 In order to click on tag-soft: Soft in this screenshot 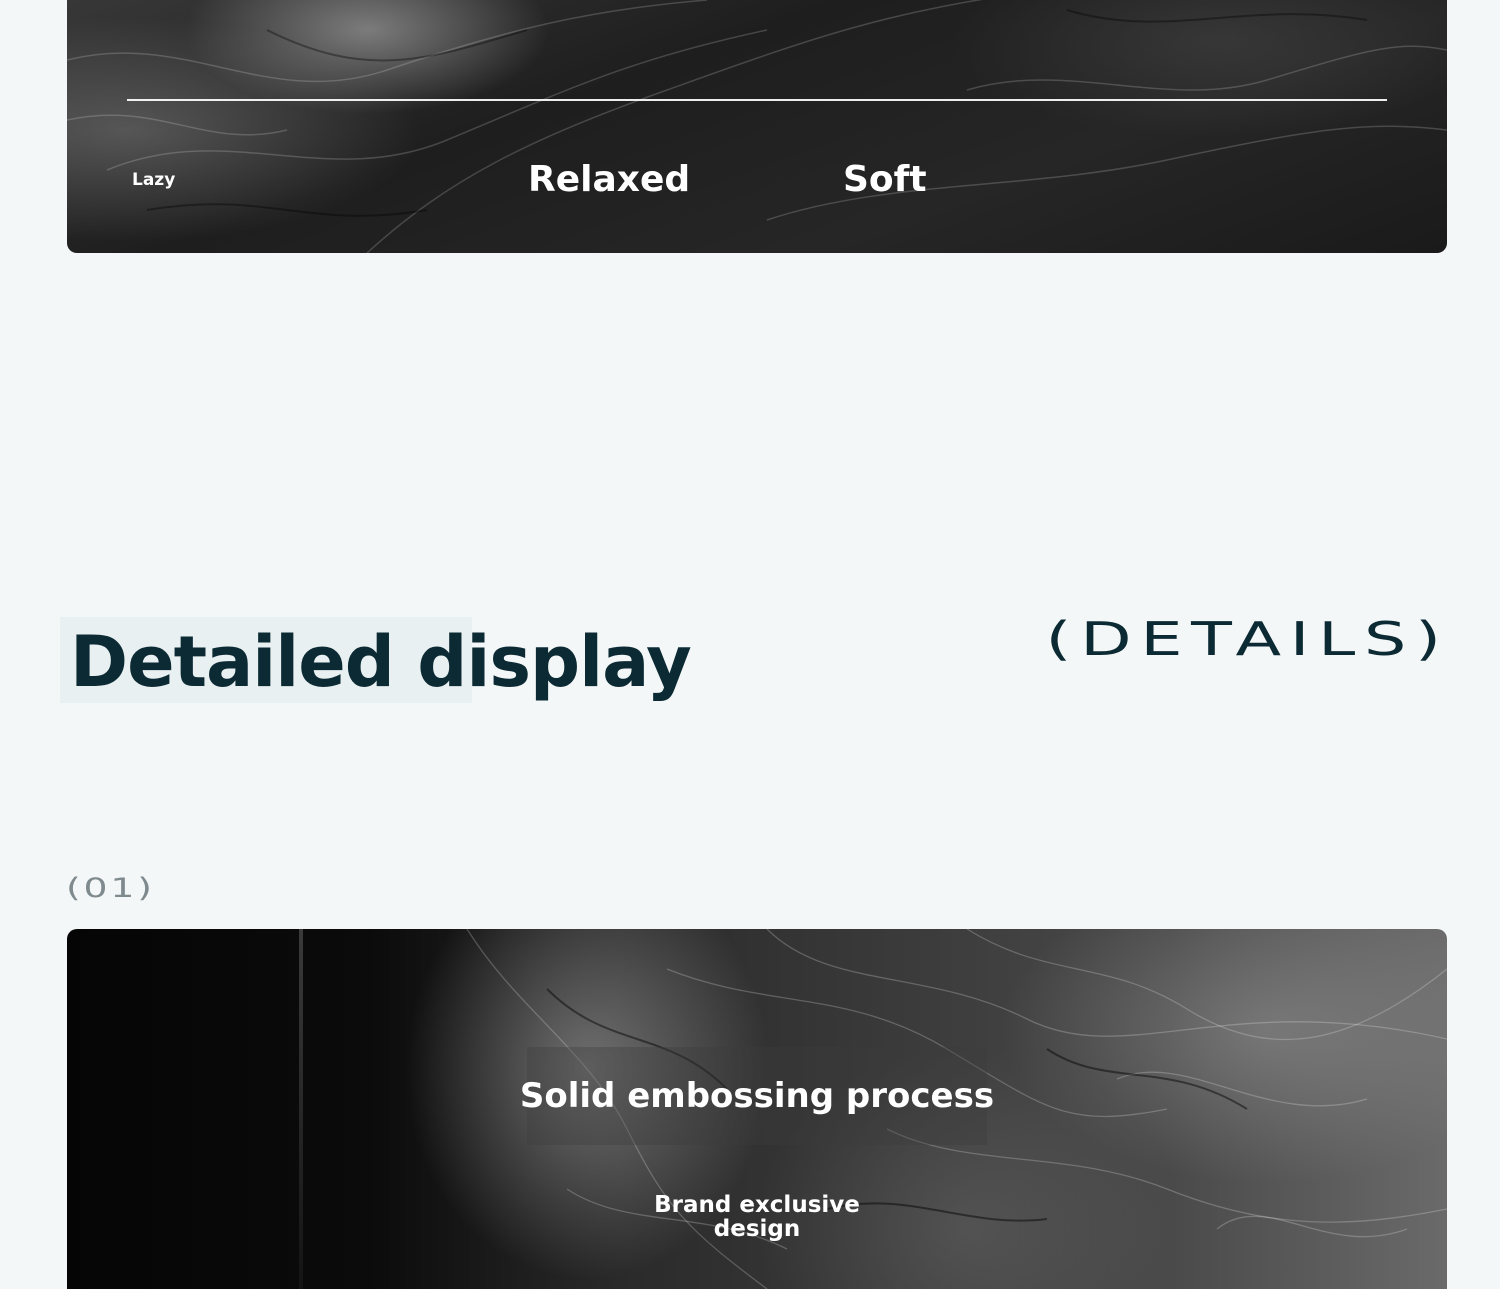, I will do `click(885, 179)`.